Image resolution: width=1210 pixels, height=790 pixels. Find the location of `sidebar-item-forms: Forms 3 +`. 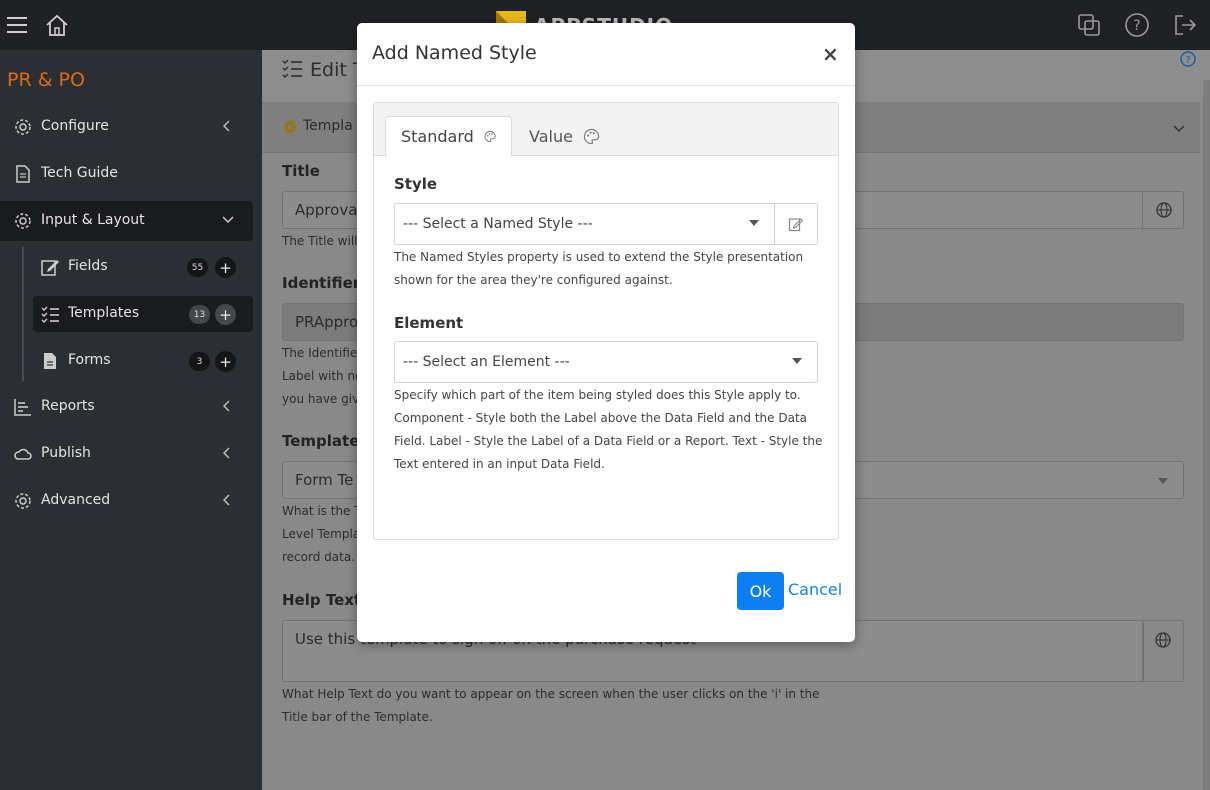

sidebar-item-forms: Forms 3 + is located at coordinates (143, 361).